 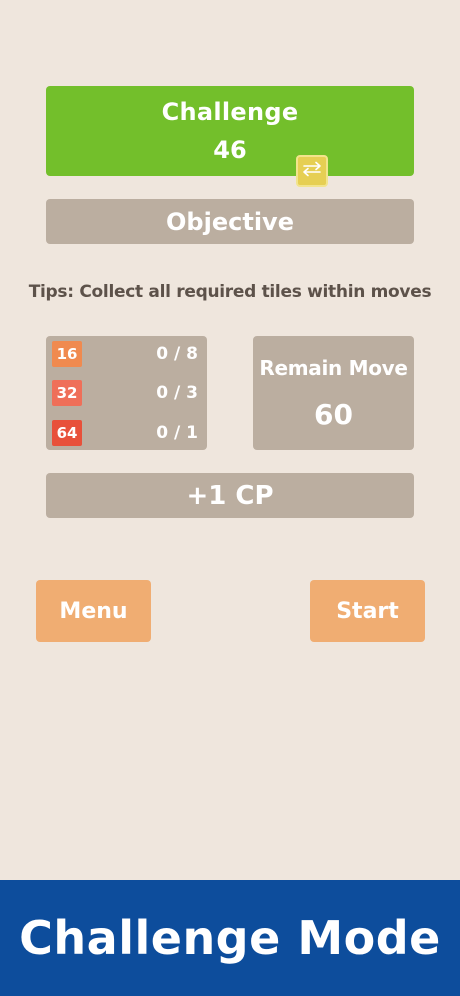 I want to click on requirements-panel: 16 0 / 8 32 0 / 3 64 0 / 1, so click(x=126, y=393).